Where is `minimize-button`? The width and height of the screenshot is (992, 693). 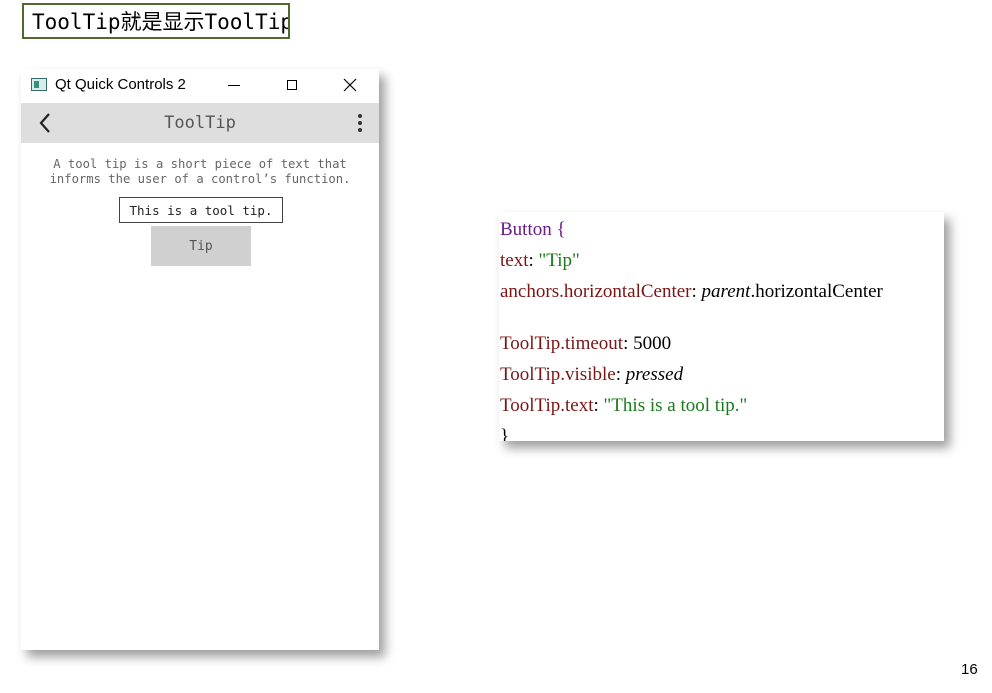
minimize-button is located at coordinates (234, 85).